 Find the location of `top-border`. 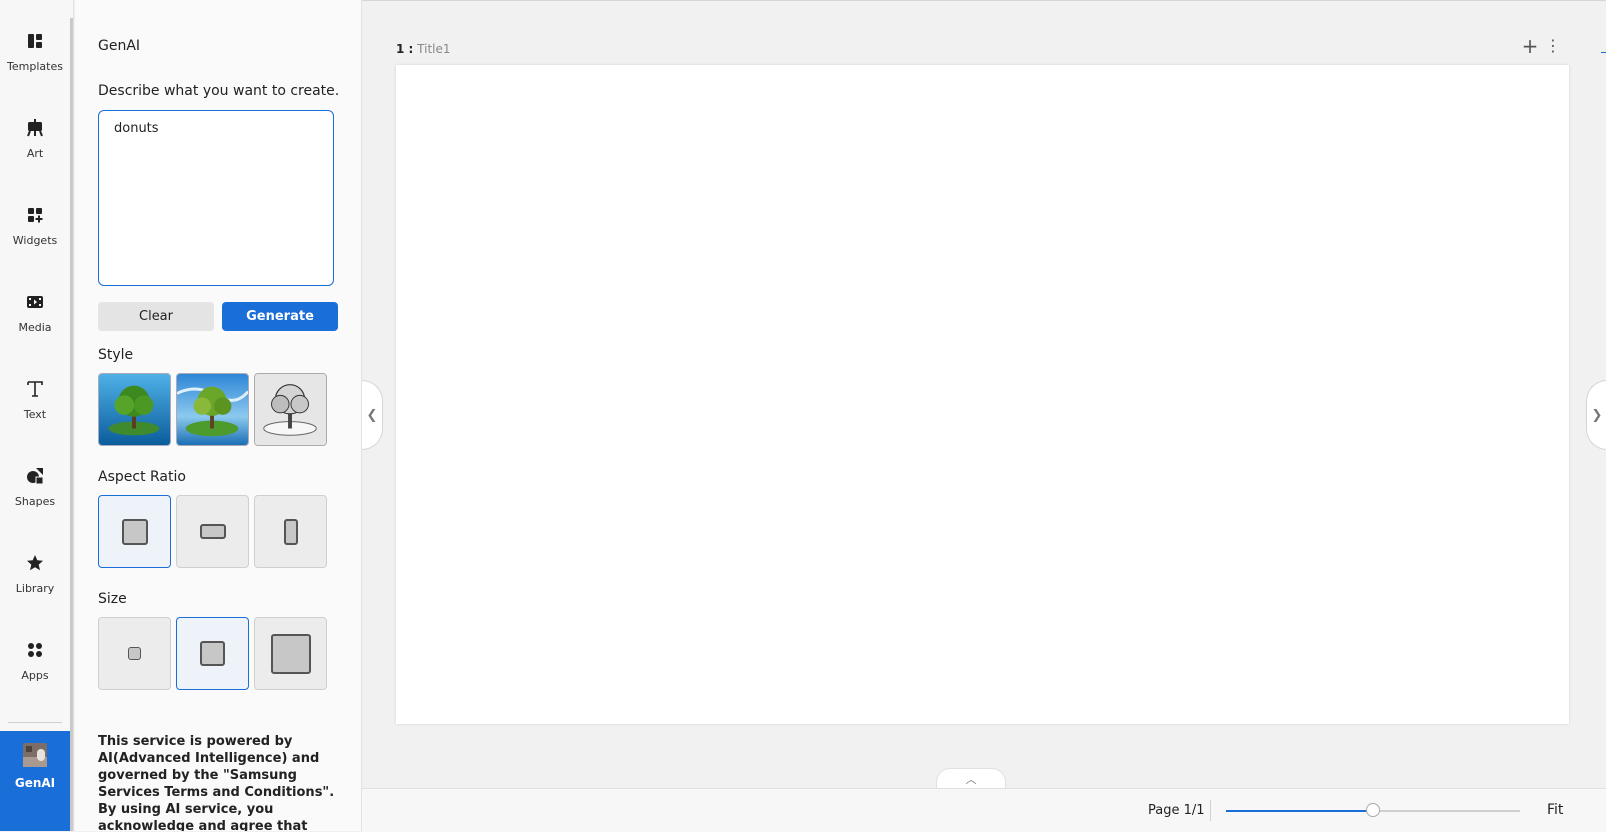

top-border is located at coordinates (984, 0).